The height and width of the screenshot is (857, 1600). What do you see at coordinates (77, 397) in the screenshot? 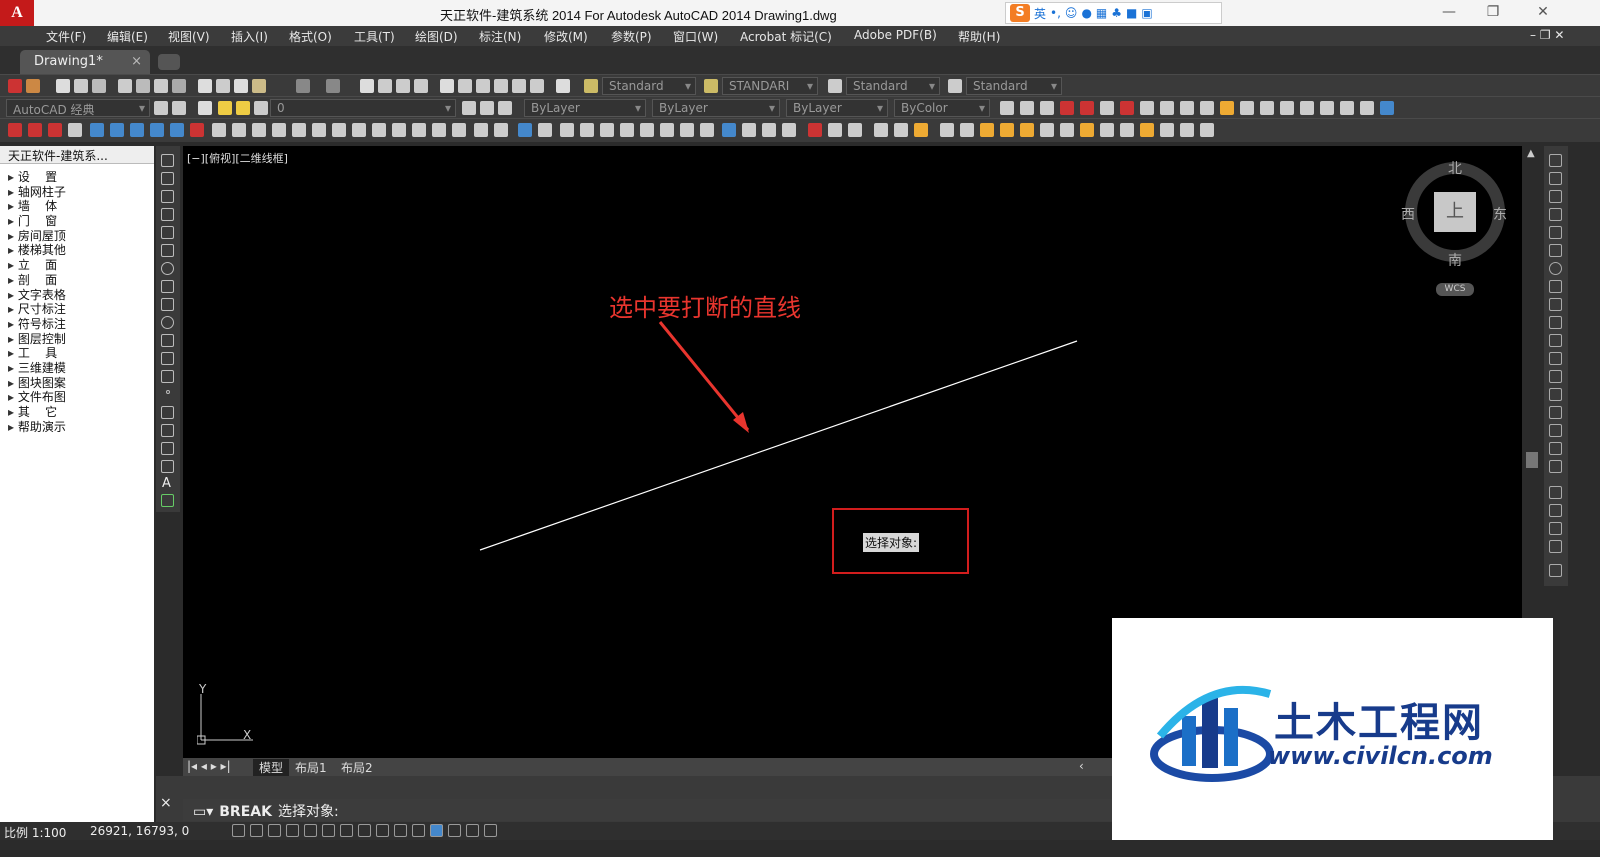
I see `menu-file-layout: 文件布图` at bounding box center [77, 397].